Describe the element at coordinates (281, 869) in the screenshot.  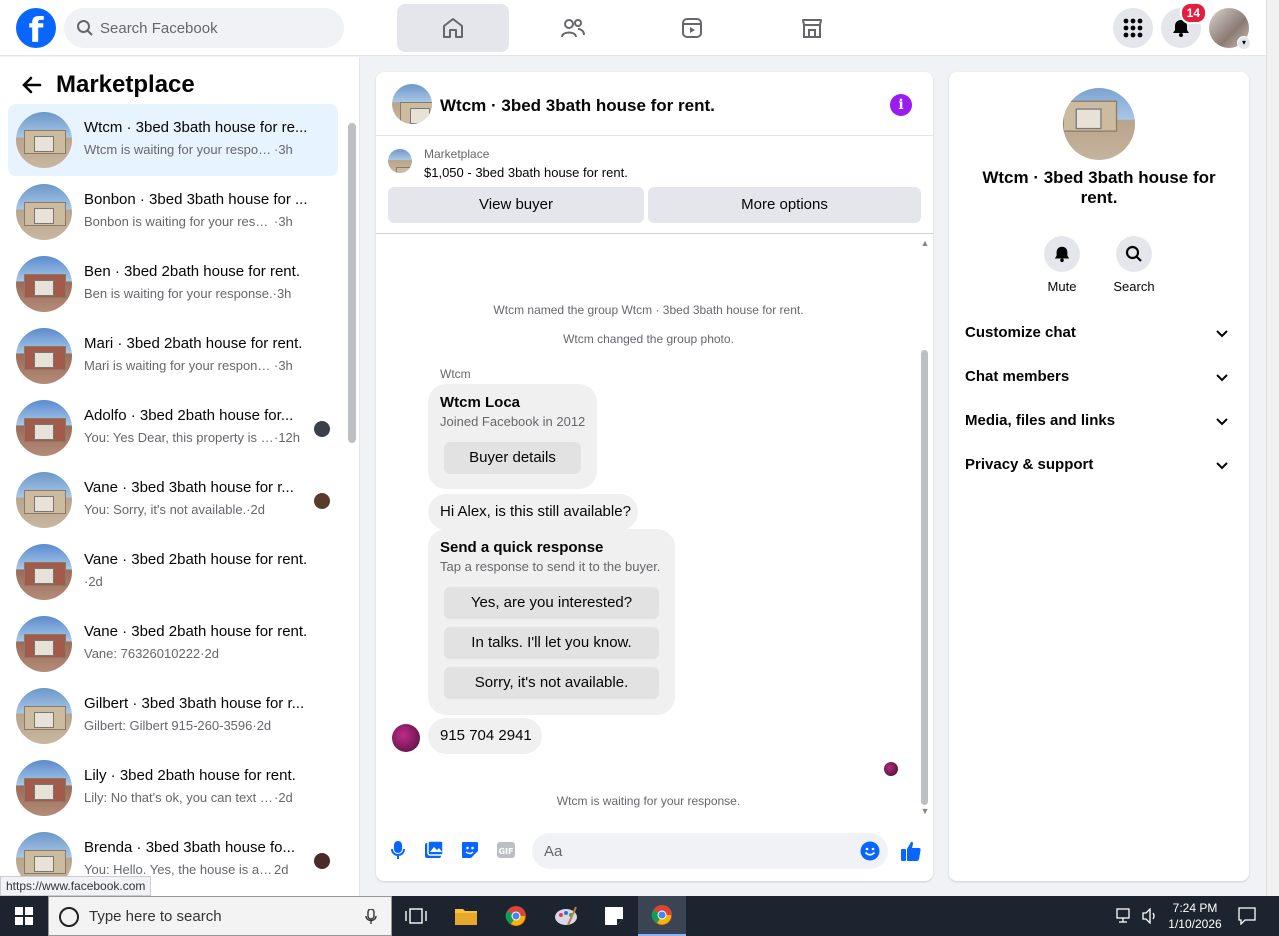
I see `conversation-time: 2d` at that location.